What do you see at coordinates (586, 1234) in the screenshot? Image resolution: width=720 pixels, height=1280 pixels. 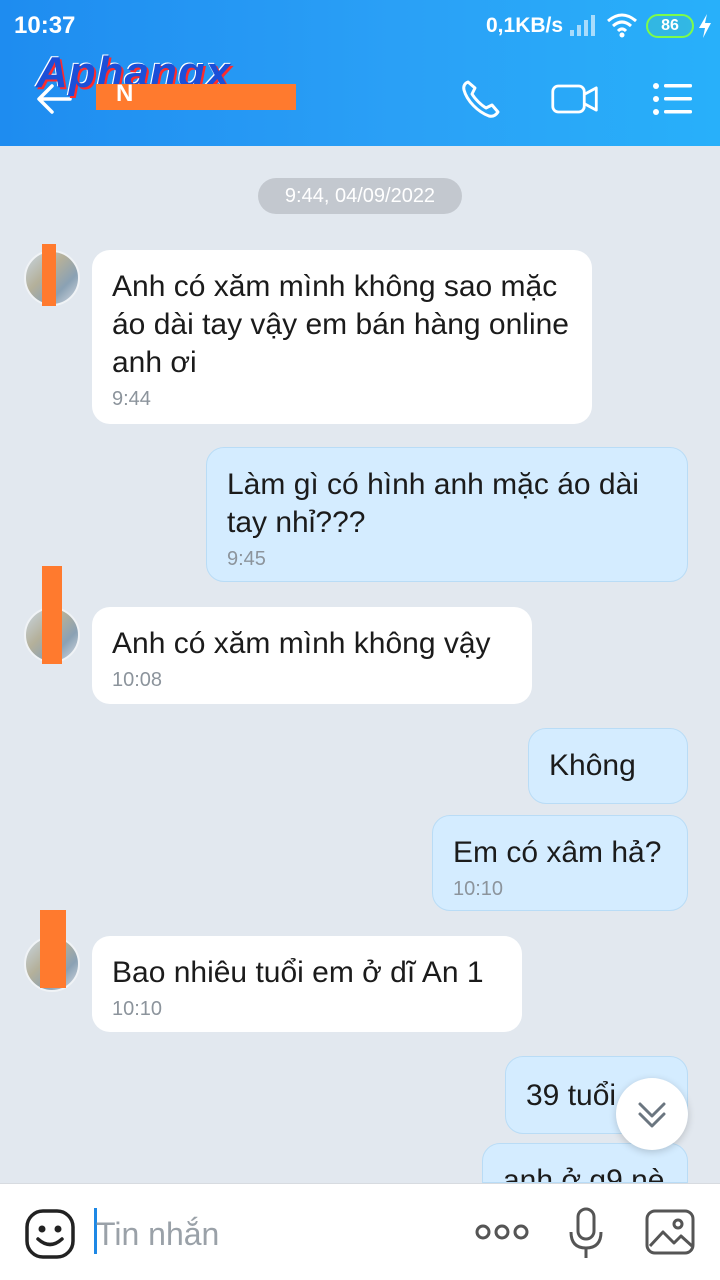 I see `microphone-icon` at bounding box center [586, 1234].